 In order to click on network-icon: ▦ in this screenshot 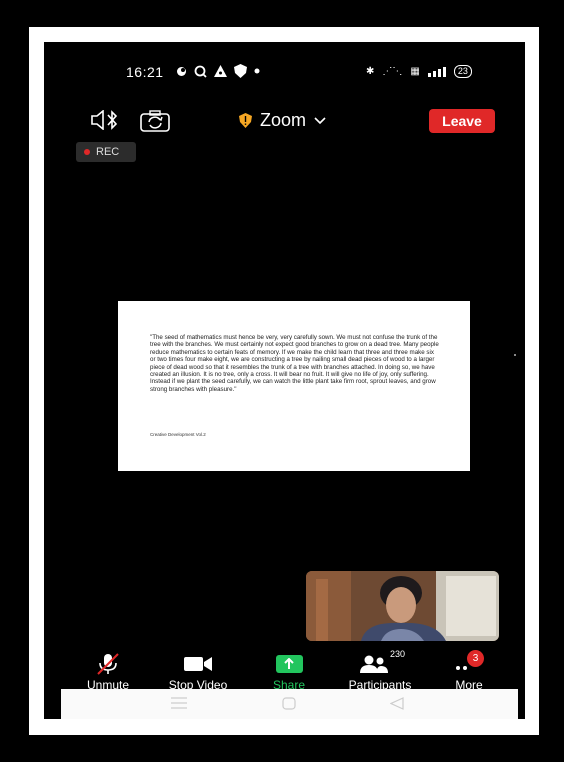, I will do `click(415, 71)`.